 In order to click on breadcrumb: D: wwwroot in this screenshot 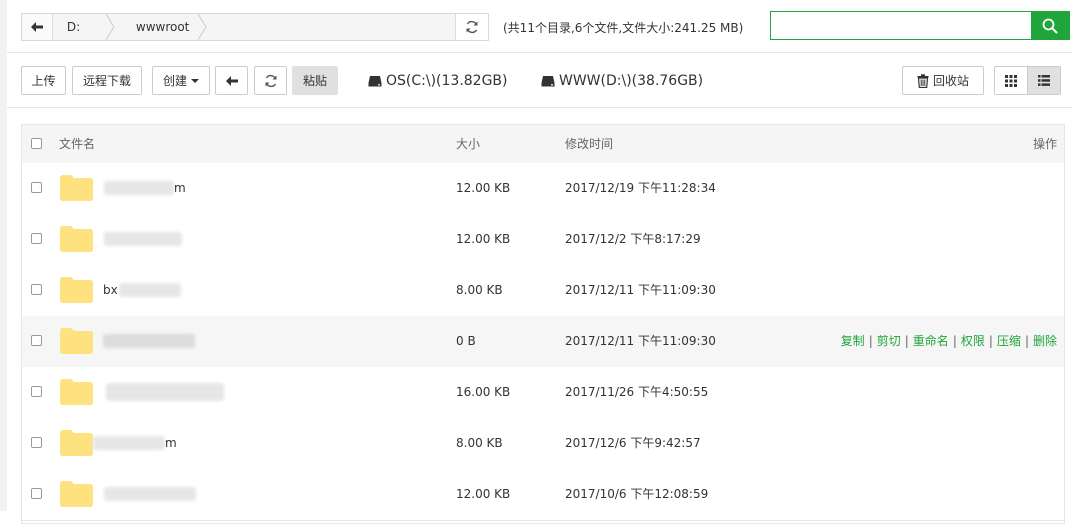, I will do `click(254, 27)`.